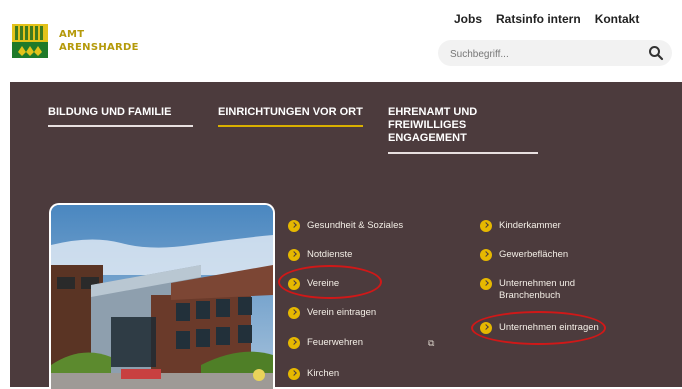  I want to click on menu-link-notdienste: Notdienste, so click(320, 255).